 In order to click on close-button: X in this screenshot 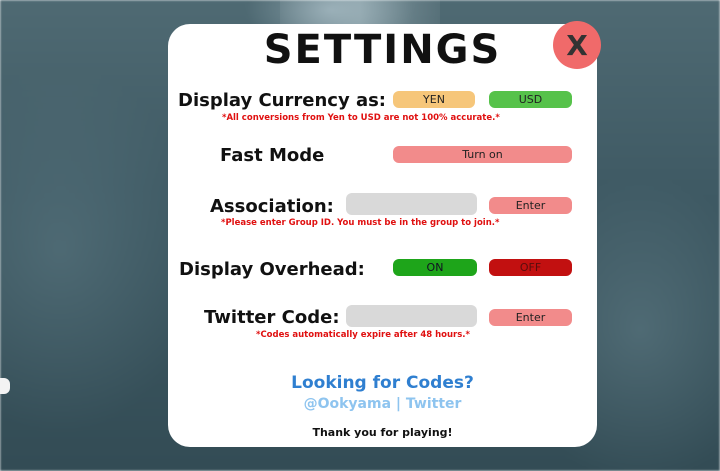, I will do `click(577, 45)`.